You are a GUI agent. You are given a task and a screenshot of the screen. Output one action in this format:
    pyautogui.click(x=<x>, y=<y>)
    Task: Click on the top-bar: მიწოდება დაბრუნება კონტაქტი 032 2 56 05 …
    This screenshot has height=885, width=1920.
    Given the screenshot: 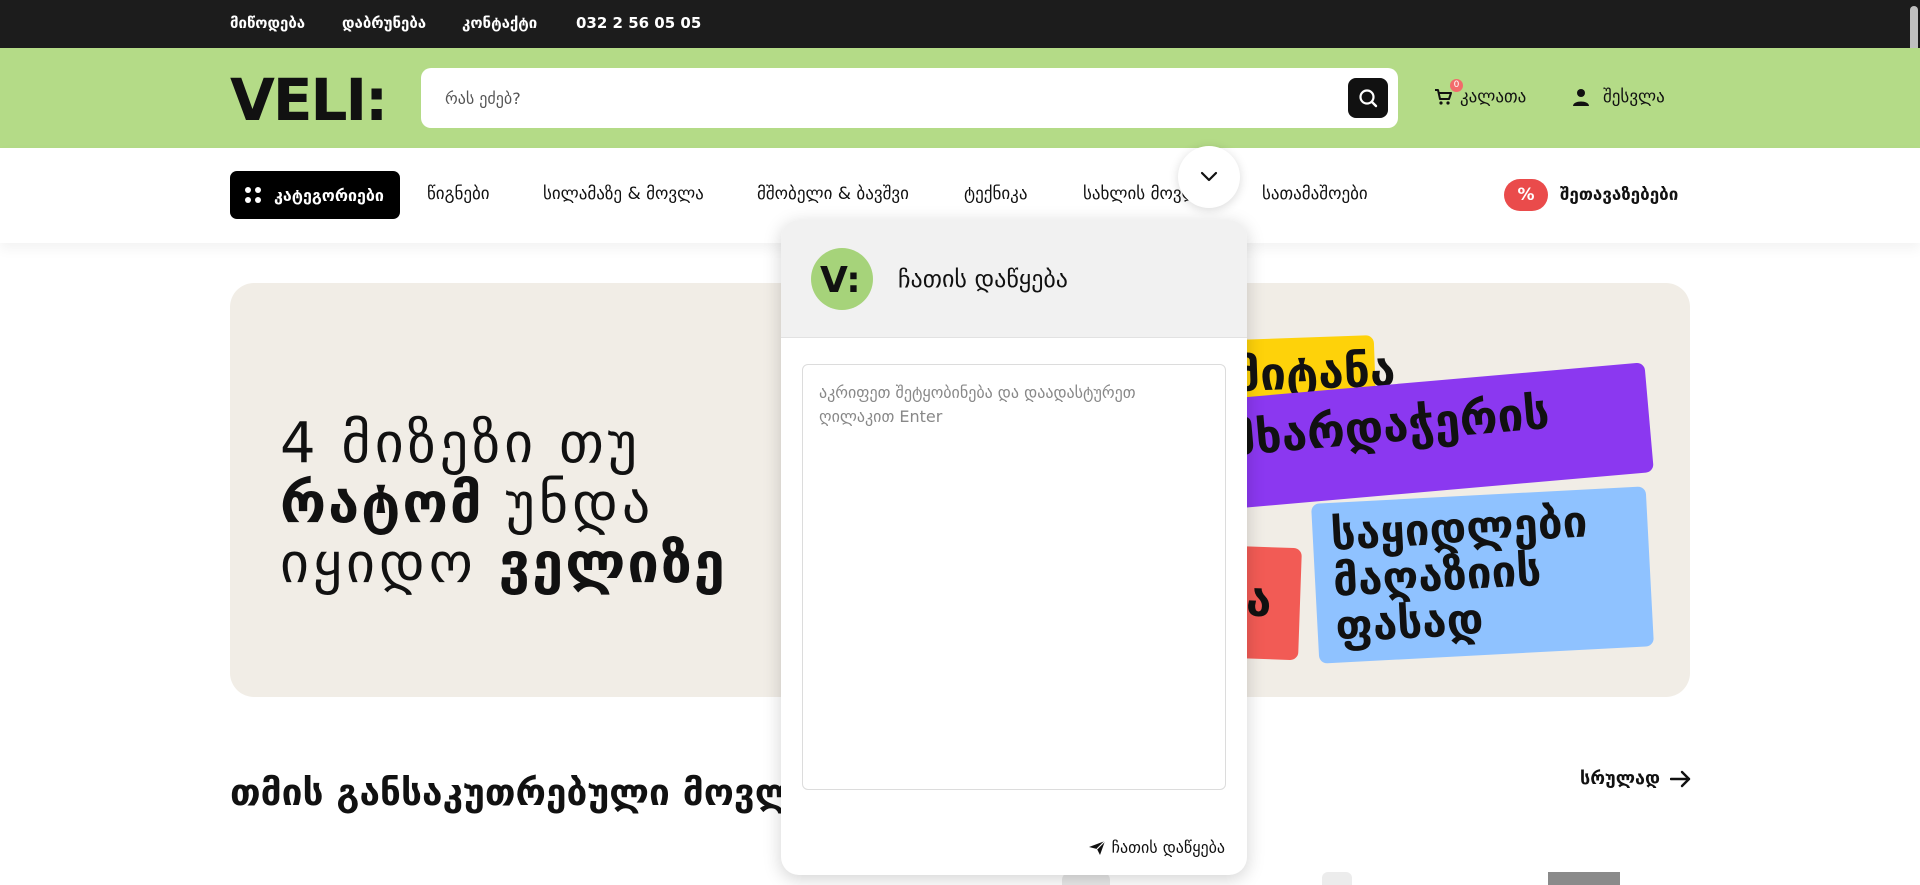 What is the action you would take?
    pyautogui.click(x=960, y=24)
    